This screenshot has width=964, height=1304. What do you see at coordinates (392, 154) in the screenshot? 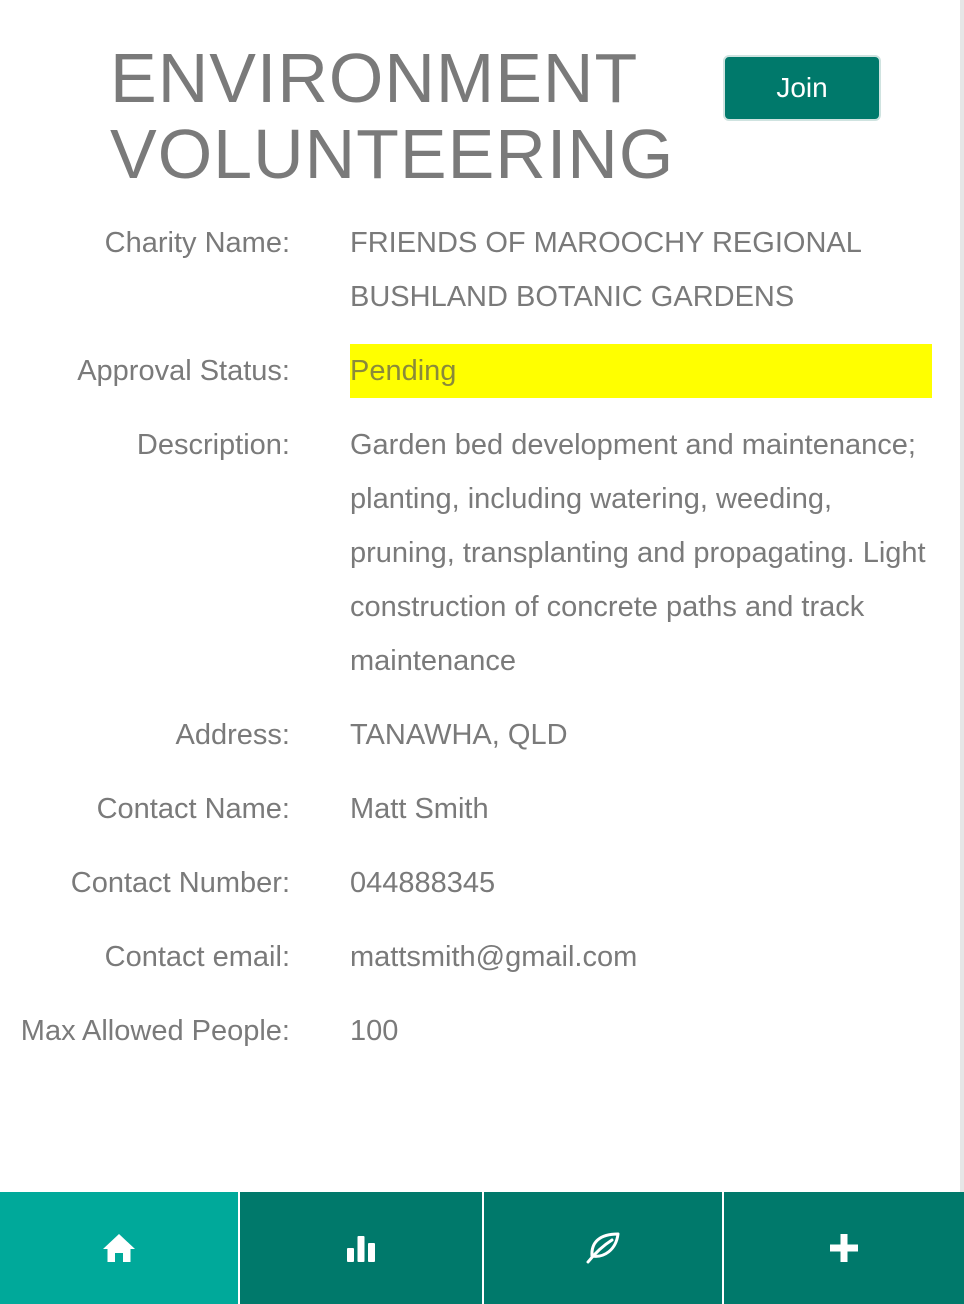
I see `page-title-line2: VOLUNTEERING` at bounding box center [392, 154].